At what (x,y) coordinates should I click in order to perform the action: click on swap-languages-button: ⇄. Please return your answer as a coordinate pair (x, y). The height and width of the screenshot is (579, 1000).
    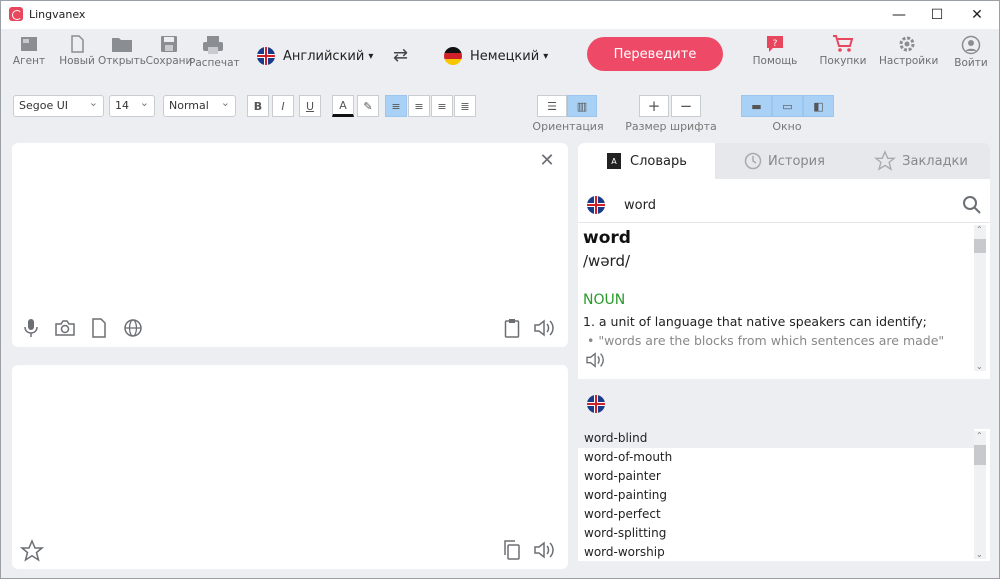
    Looking at the image, I should click on (400, 55).